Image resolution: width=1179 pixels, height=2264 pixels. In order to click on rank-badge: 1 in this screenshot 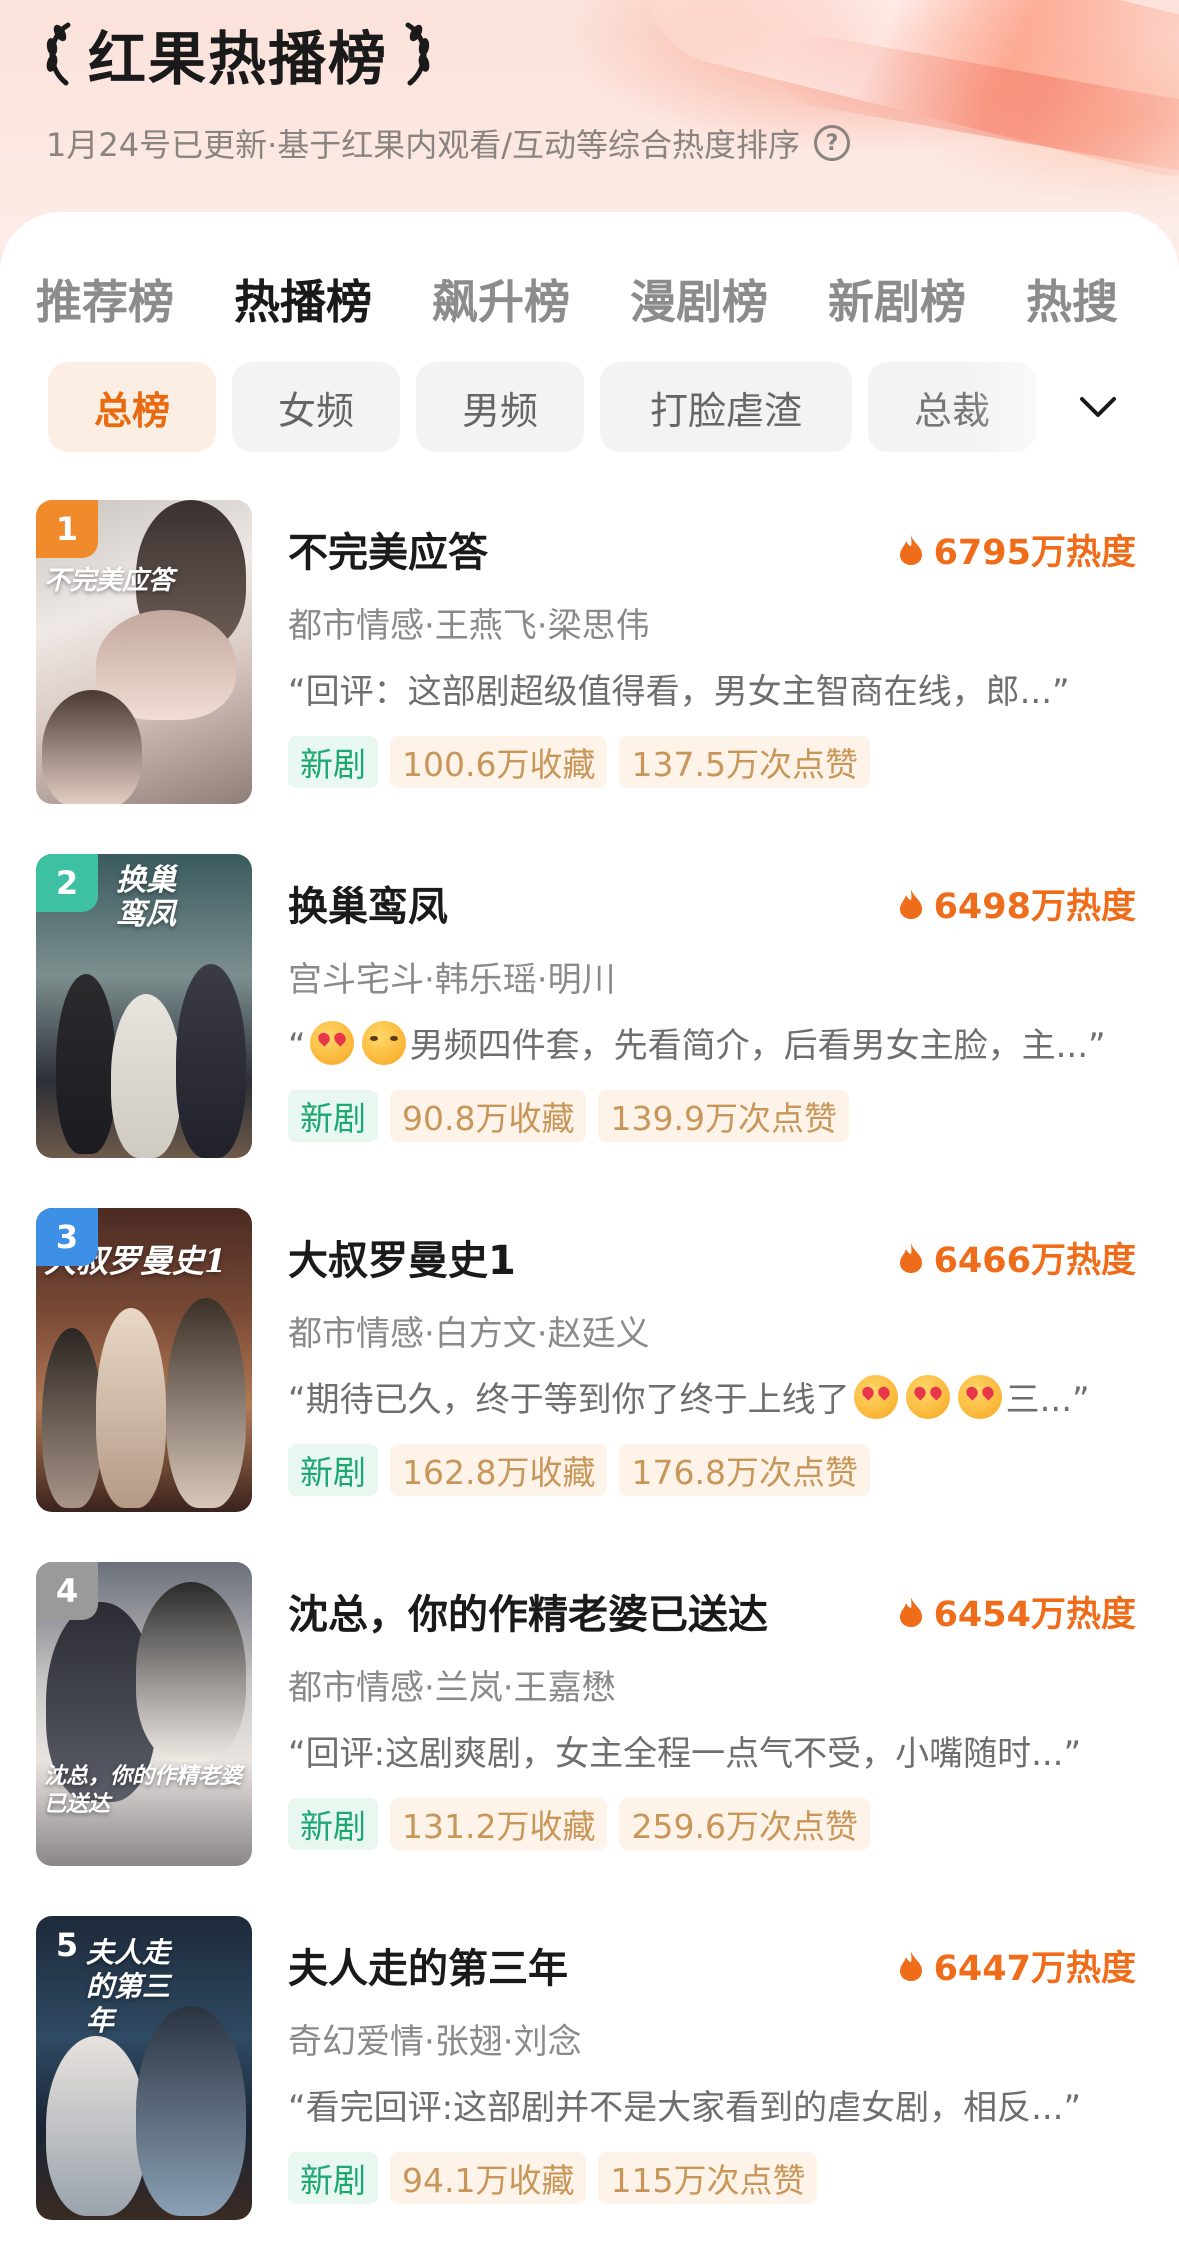, I will do `click(67, 529)`.